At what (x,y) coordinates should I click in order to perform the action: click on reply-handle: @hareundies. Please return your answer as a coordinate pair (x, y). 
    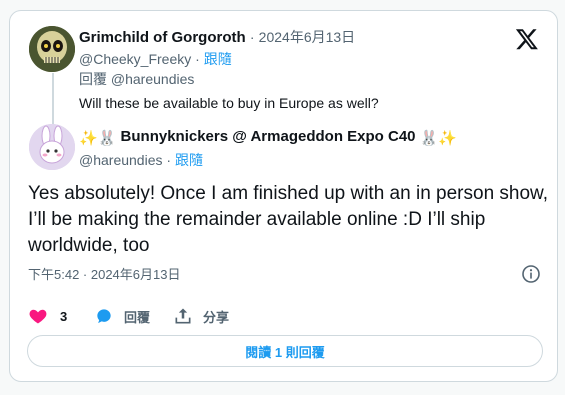
    Looking at the image, I should click on (121, 160).